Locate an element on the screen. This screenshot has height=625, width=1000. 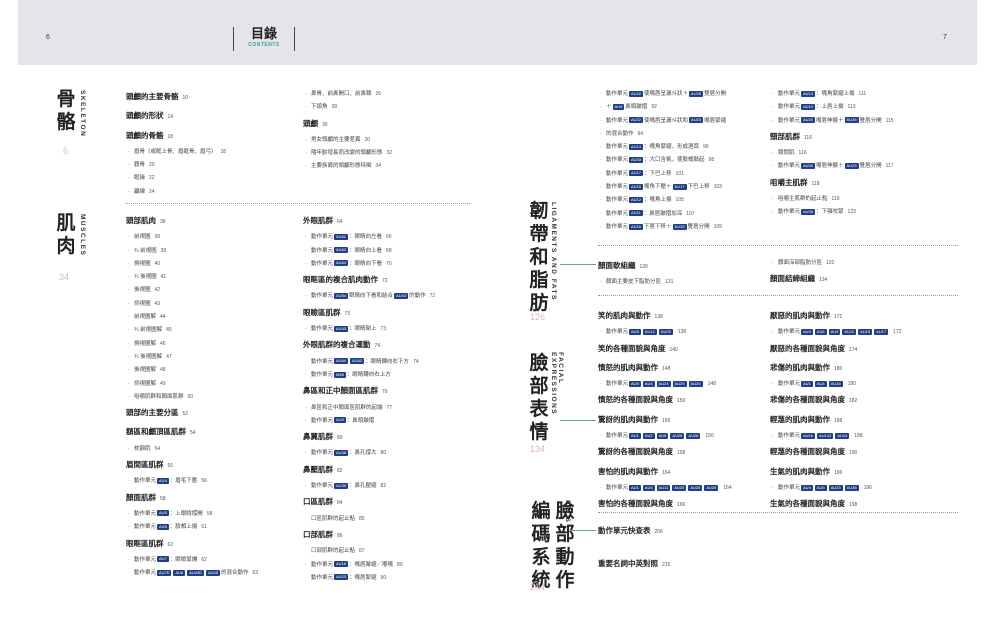
toc-heading: 顏面軟組織 130 is located at coordinates (635, 266).